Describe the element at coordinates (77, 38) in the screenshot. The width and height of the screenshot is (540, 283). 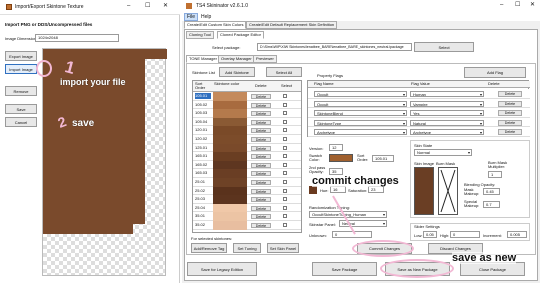
I see `dimensions-field: 1024x2048` at that location.